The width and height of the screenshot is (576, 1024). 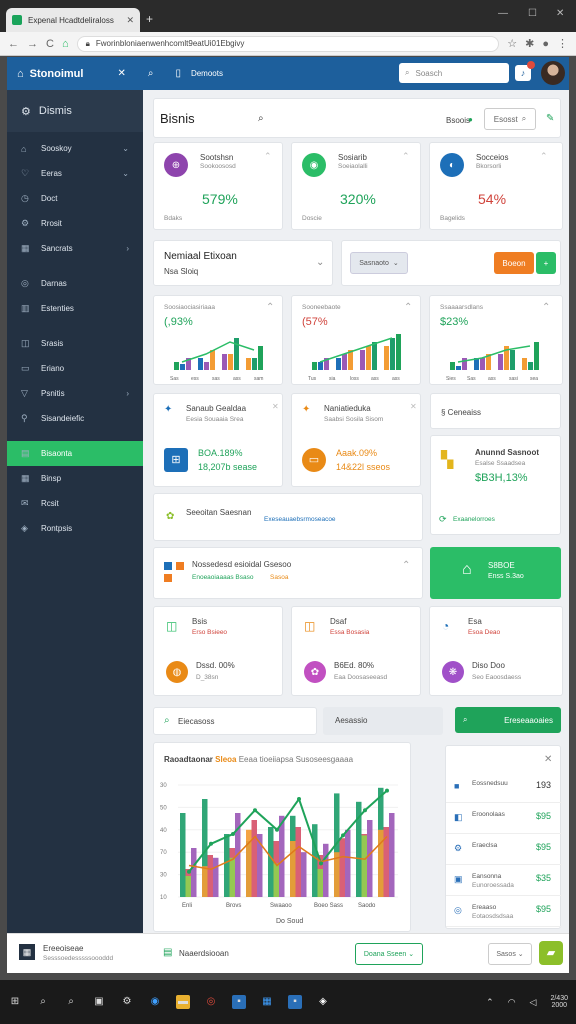 I want to click on sidebar-item: ✉ Rcsit, so click(x=75, y=503).